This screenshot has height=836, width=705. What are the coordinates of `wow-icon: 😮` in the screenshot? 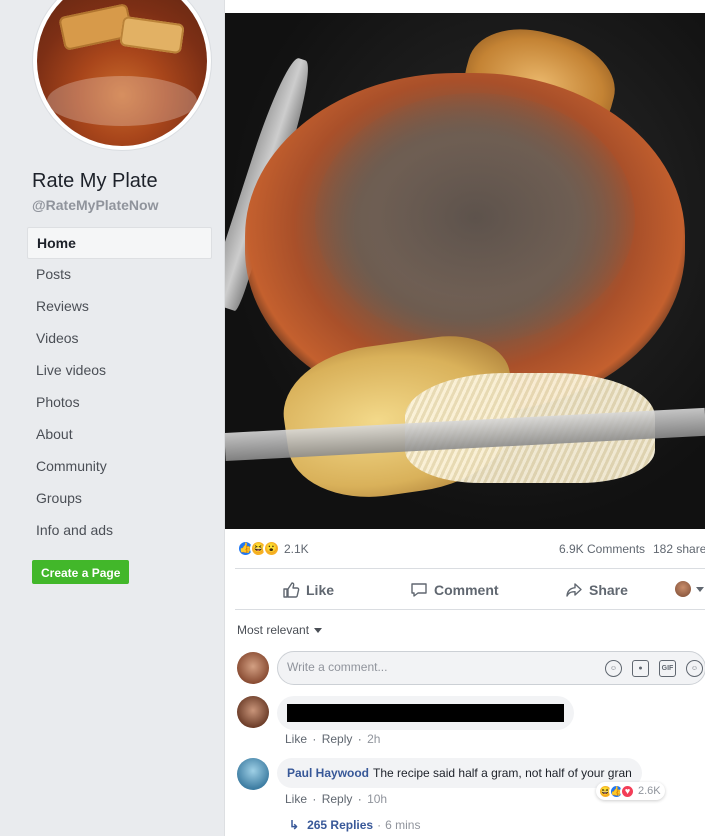 It's located at (271, 548).